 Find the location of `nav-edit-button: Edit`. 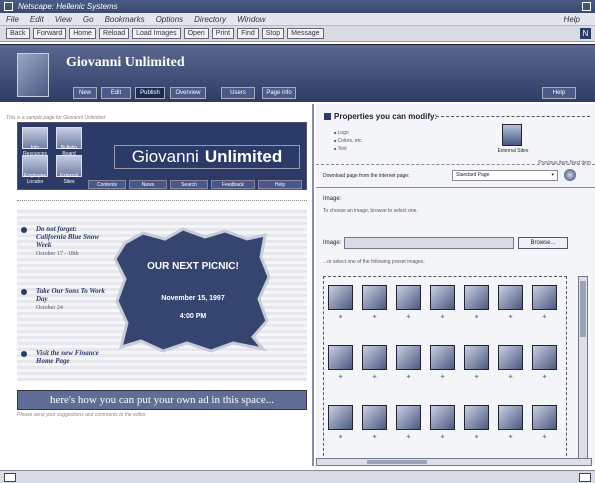

nav-edit-button: Edit is located at coordinates (116, 93).